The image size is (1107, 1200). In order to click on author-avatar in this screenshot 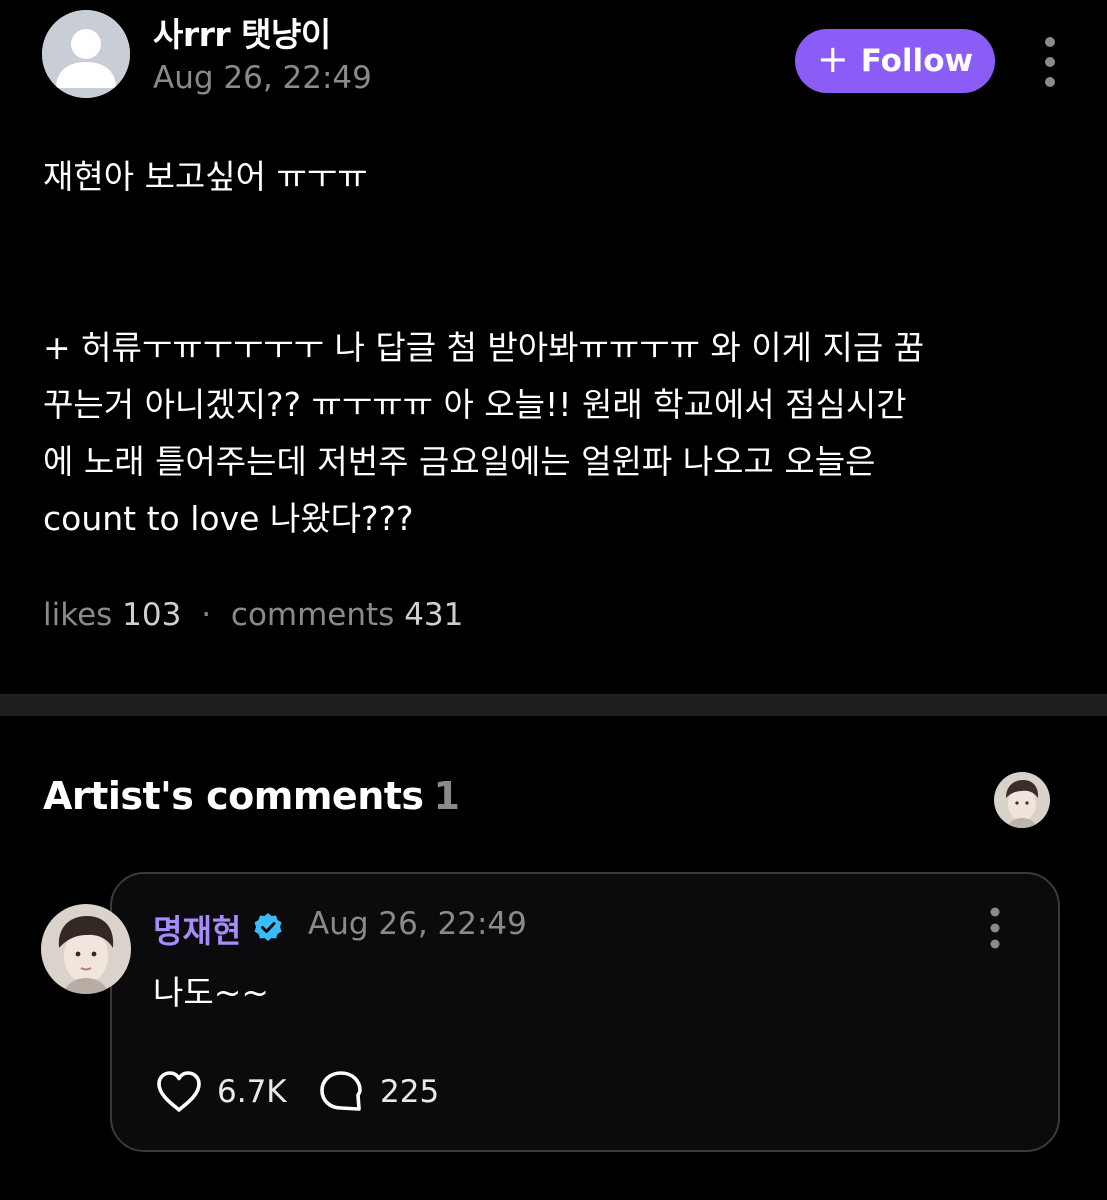, I will do `click(86, 54)`.